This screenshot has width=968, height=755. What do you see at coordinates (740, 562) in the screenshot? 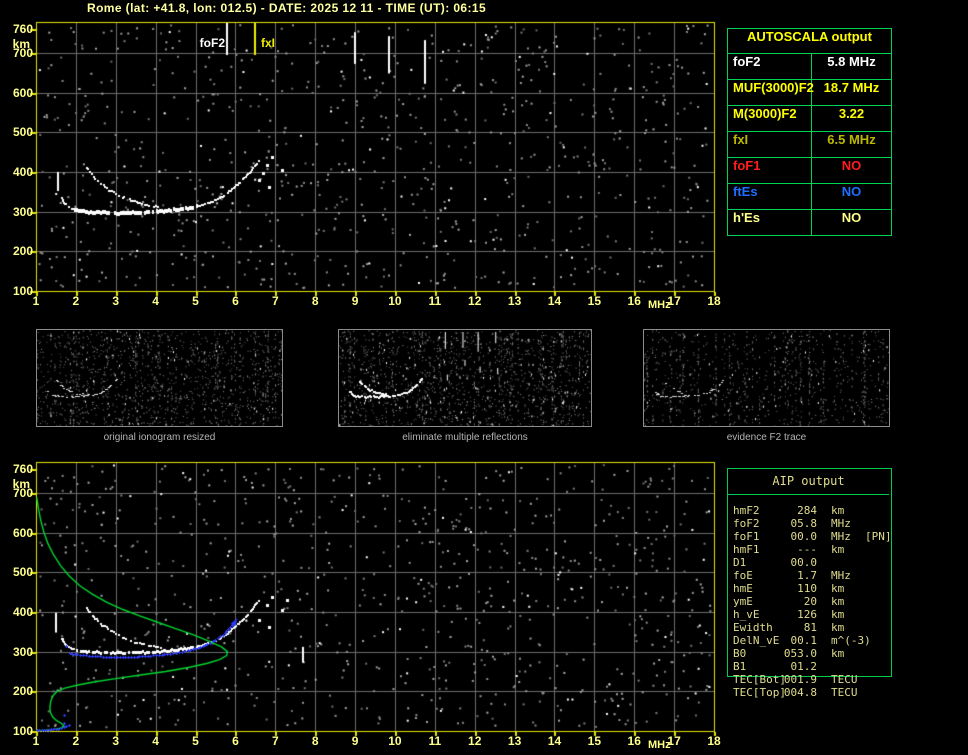
I see `aip-row-name: D1` at bounding box center [740, 562].